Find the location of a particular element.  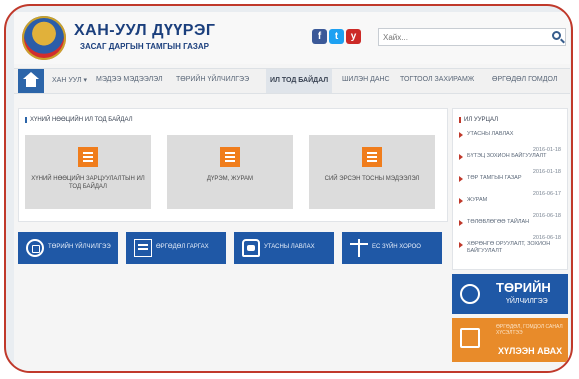

news-item: БҮТЭЦ ЗОХИОН БАЙГУУЛАЛТ 2016-01-18 is located at coordinates (510, 164).